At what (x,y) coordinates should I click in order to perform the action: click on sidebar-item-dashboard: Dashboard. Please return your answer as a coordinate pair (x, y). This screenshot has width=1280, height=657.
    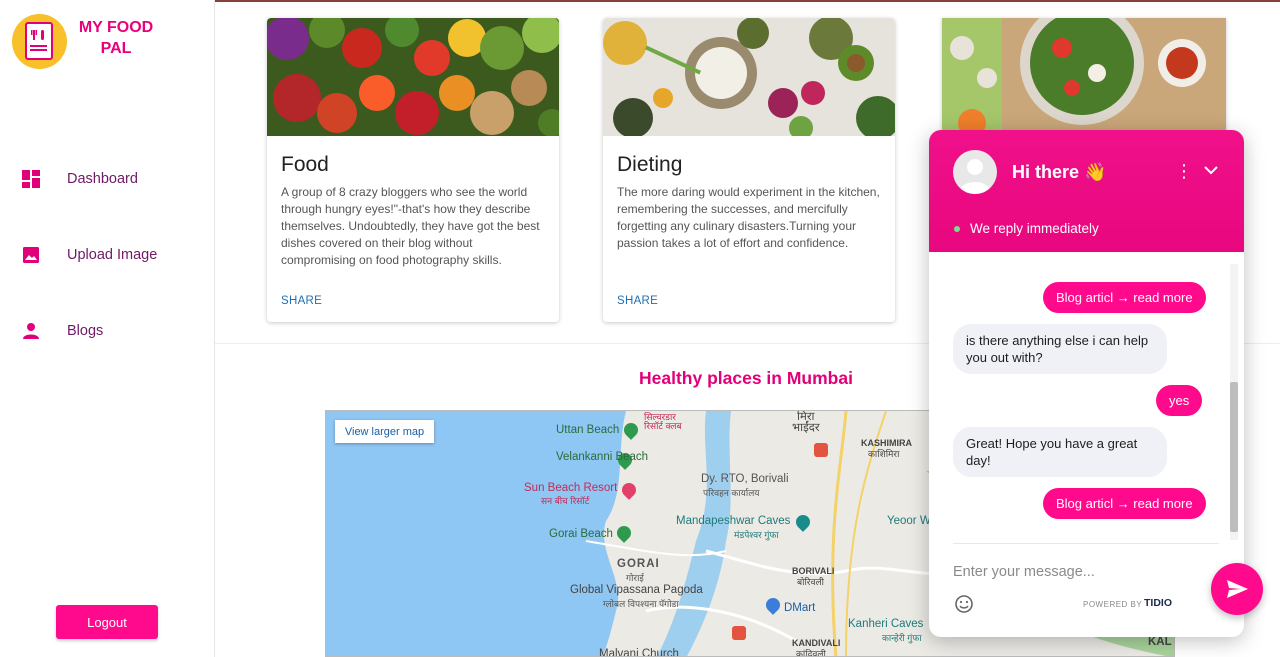
    Looking at the image, I should click on (107, 179).